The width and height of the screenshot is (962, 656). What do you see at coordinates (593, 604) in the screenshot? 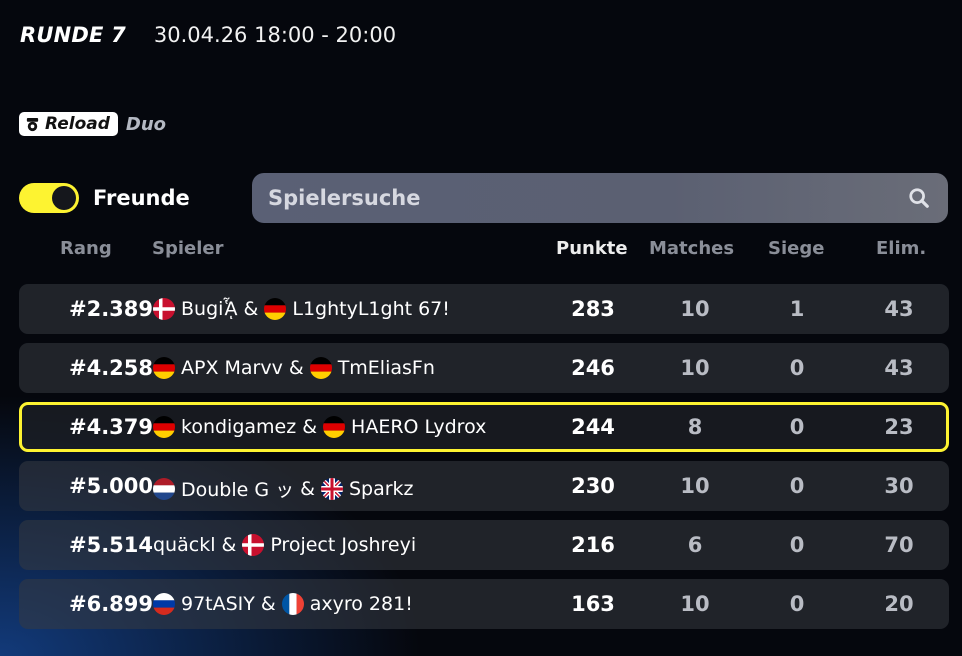
I see `points-value: 163` at bounding box center [593, 604].